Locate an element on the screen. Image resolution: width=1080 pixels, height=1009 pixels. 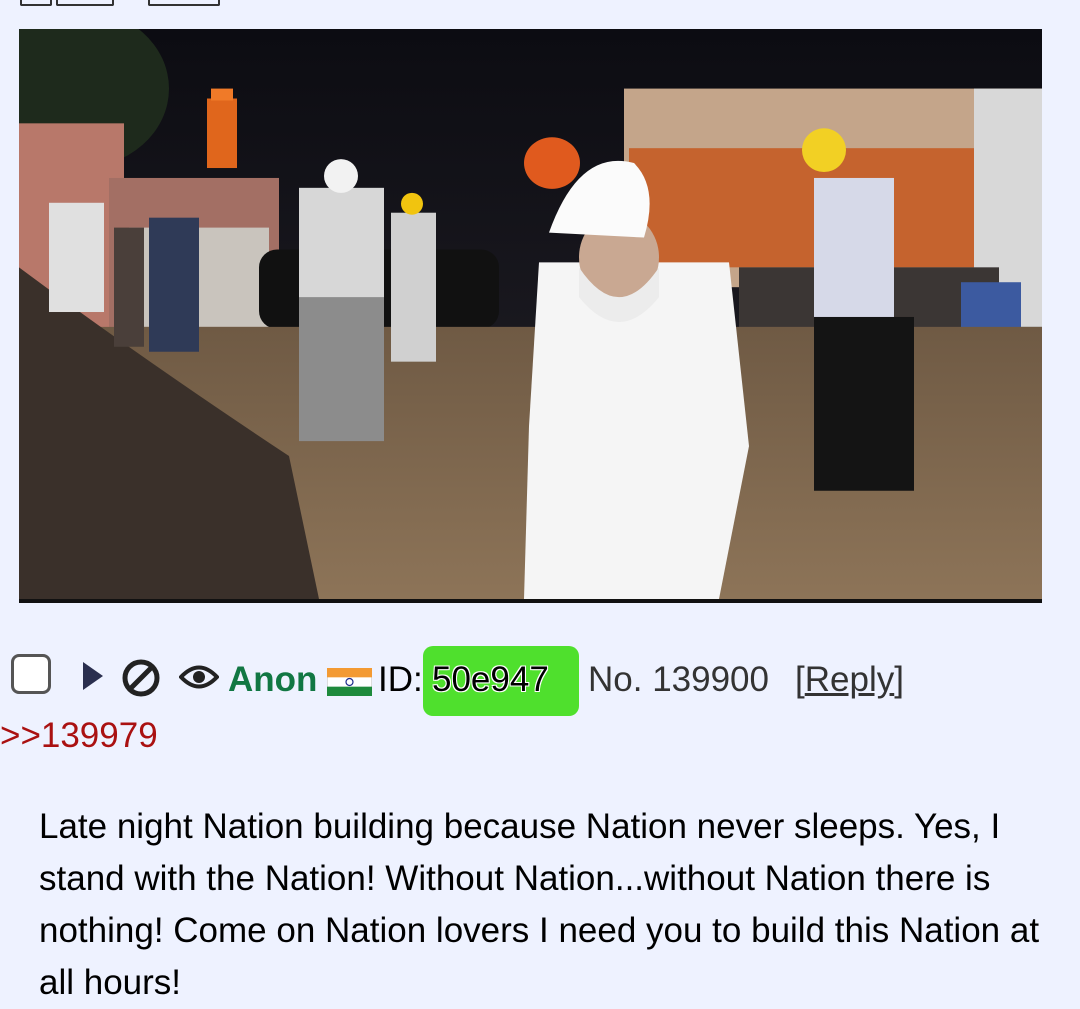
poster-id-badge: 50e947 is located at coordinates (501, 681).